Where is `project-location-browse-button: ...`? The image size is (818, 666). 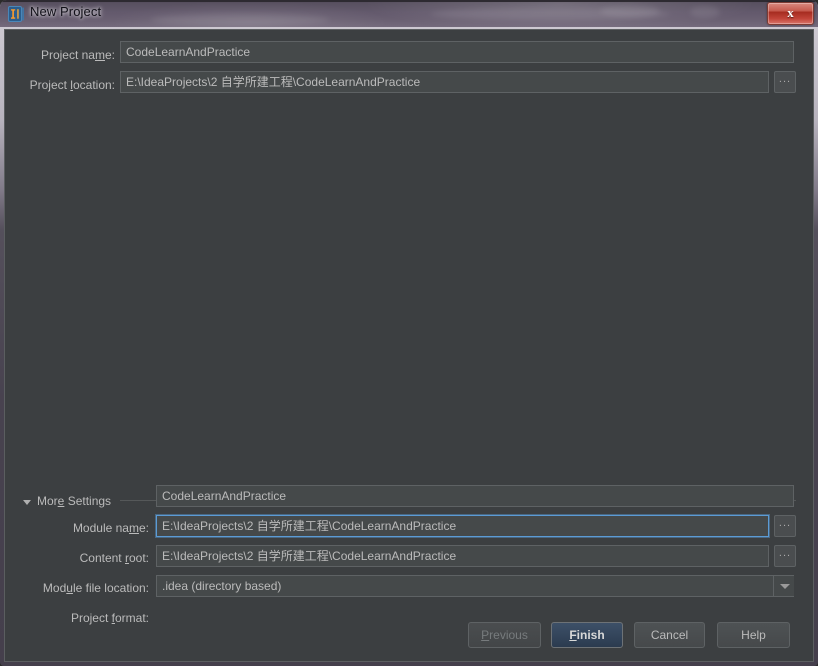
project-location-browse-button: ... is located at coordinates (785, 82).